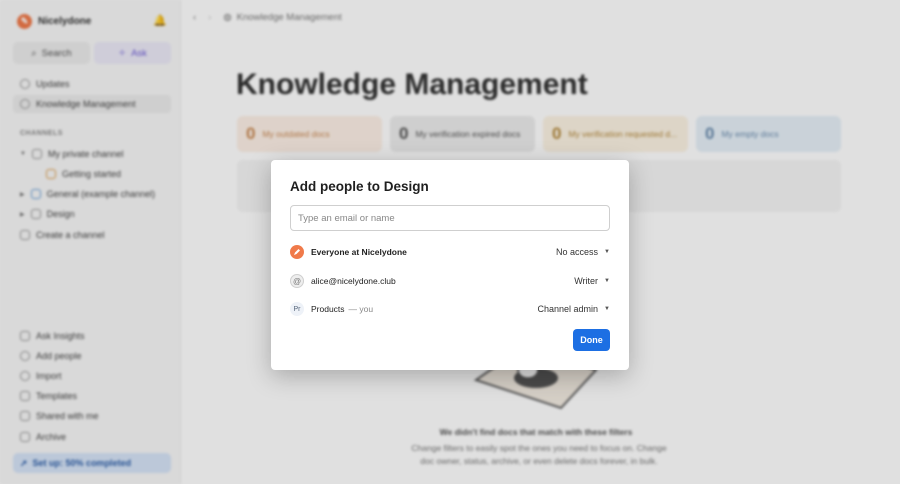 The width and height of the screenshot is (900, 484). Describe the element at coordinates (450, 309) in the screenshot. I see `member-row-products: Pr Products — you Channel admin ▼` at that location.